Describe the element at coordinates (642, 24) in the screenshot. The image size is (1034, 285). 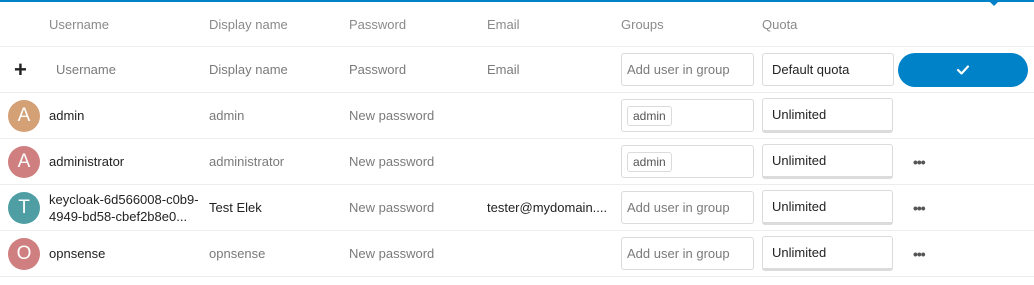
I see `header-groups: Groups` at that location.